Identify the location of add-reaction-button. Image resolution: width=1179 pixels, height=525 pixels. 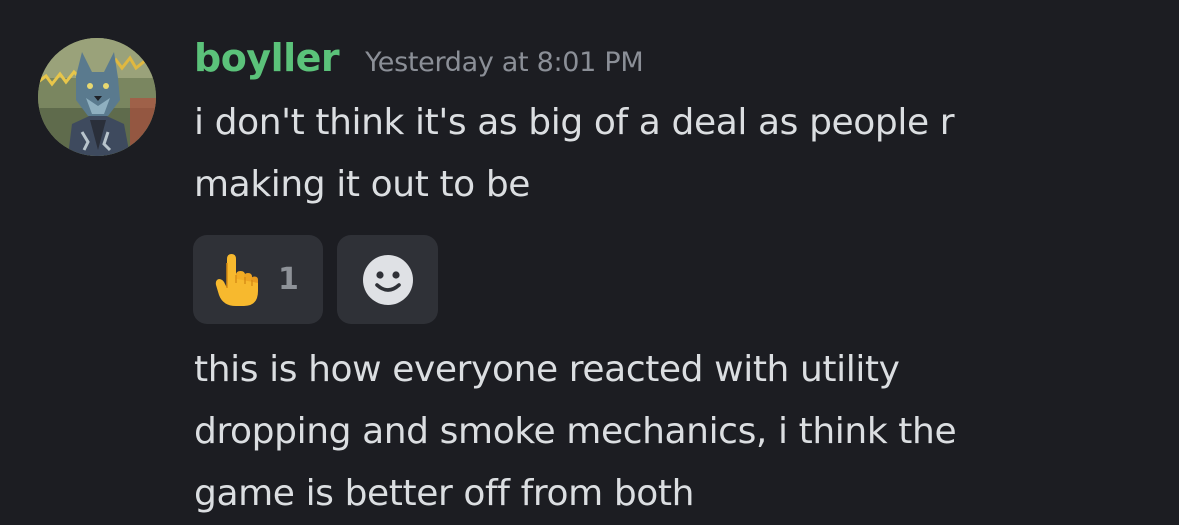
(387, 279).